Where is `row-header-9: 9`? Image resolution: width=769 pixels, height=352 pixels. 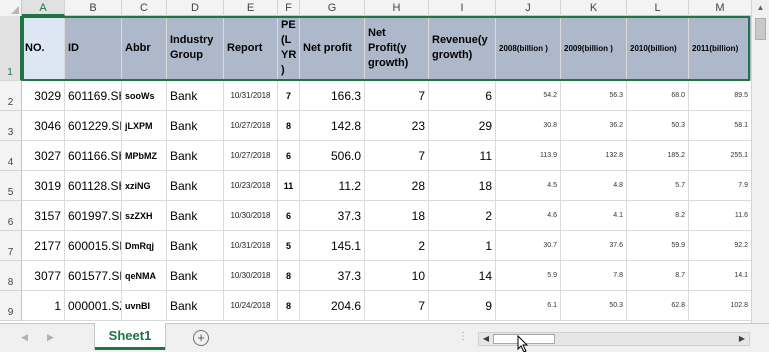 row-header-9: 9 is located at coordinates (11, 306).